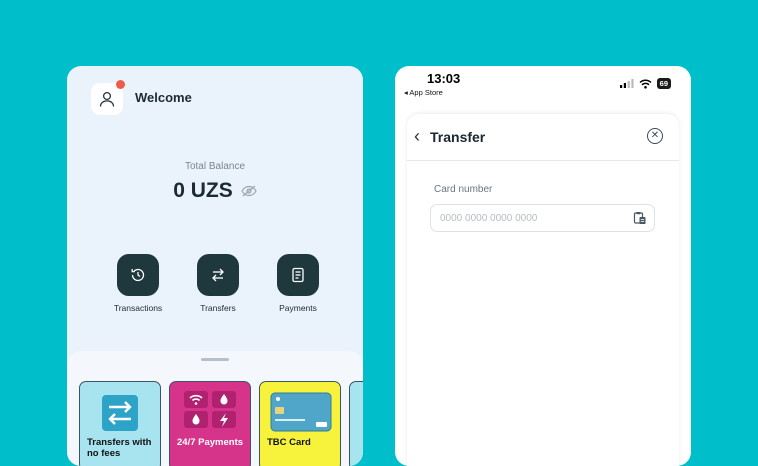 The height and width of the screenshot is (466, 758). Describe the element at coordinates (463, 189) in the screenshot. I see `card-number-label: Card number` at that location.